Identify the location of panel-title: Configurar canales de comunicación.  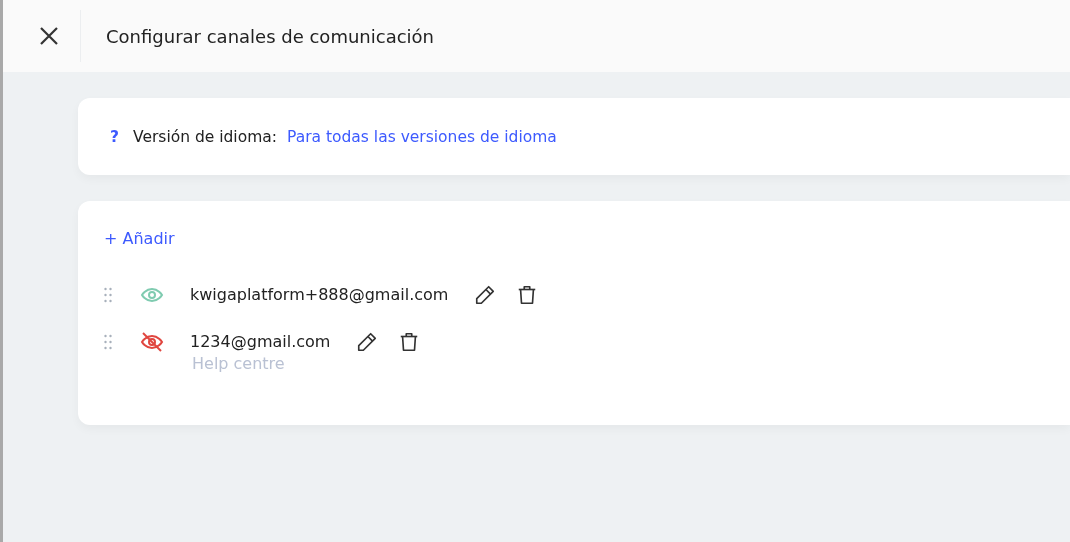
(270, 36).